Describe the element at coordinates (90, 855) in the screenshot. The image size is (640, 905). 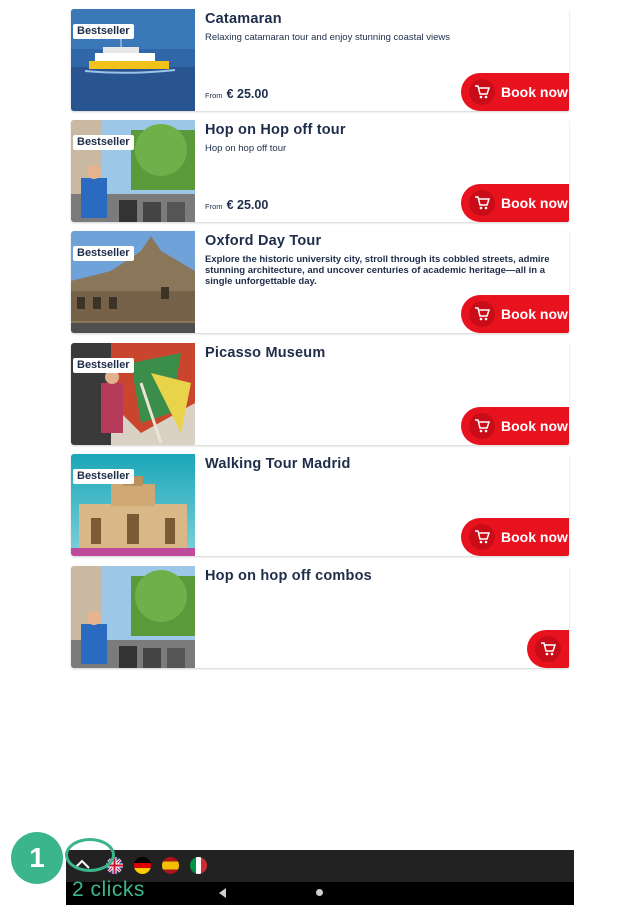
I see `highlight-ring` at that location.